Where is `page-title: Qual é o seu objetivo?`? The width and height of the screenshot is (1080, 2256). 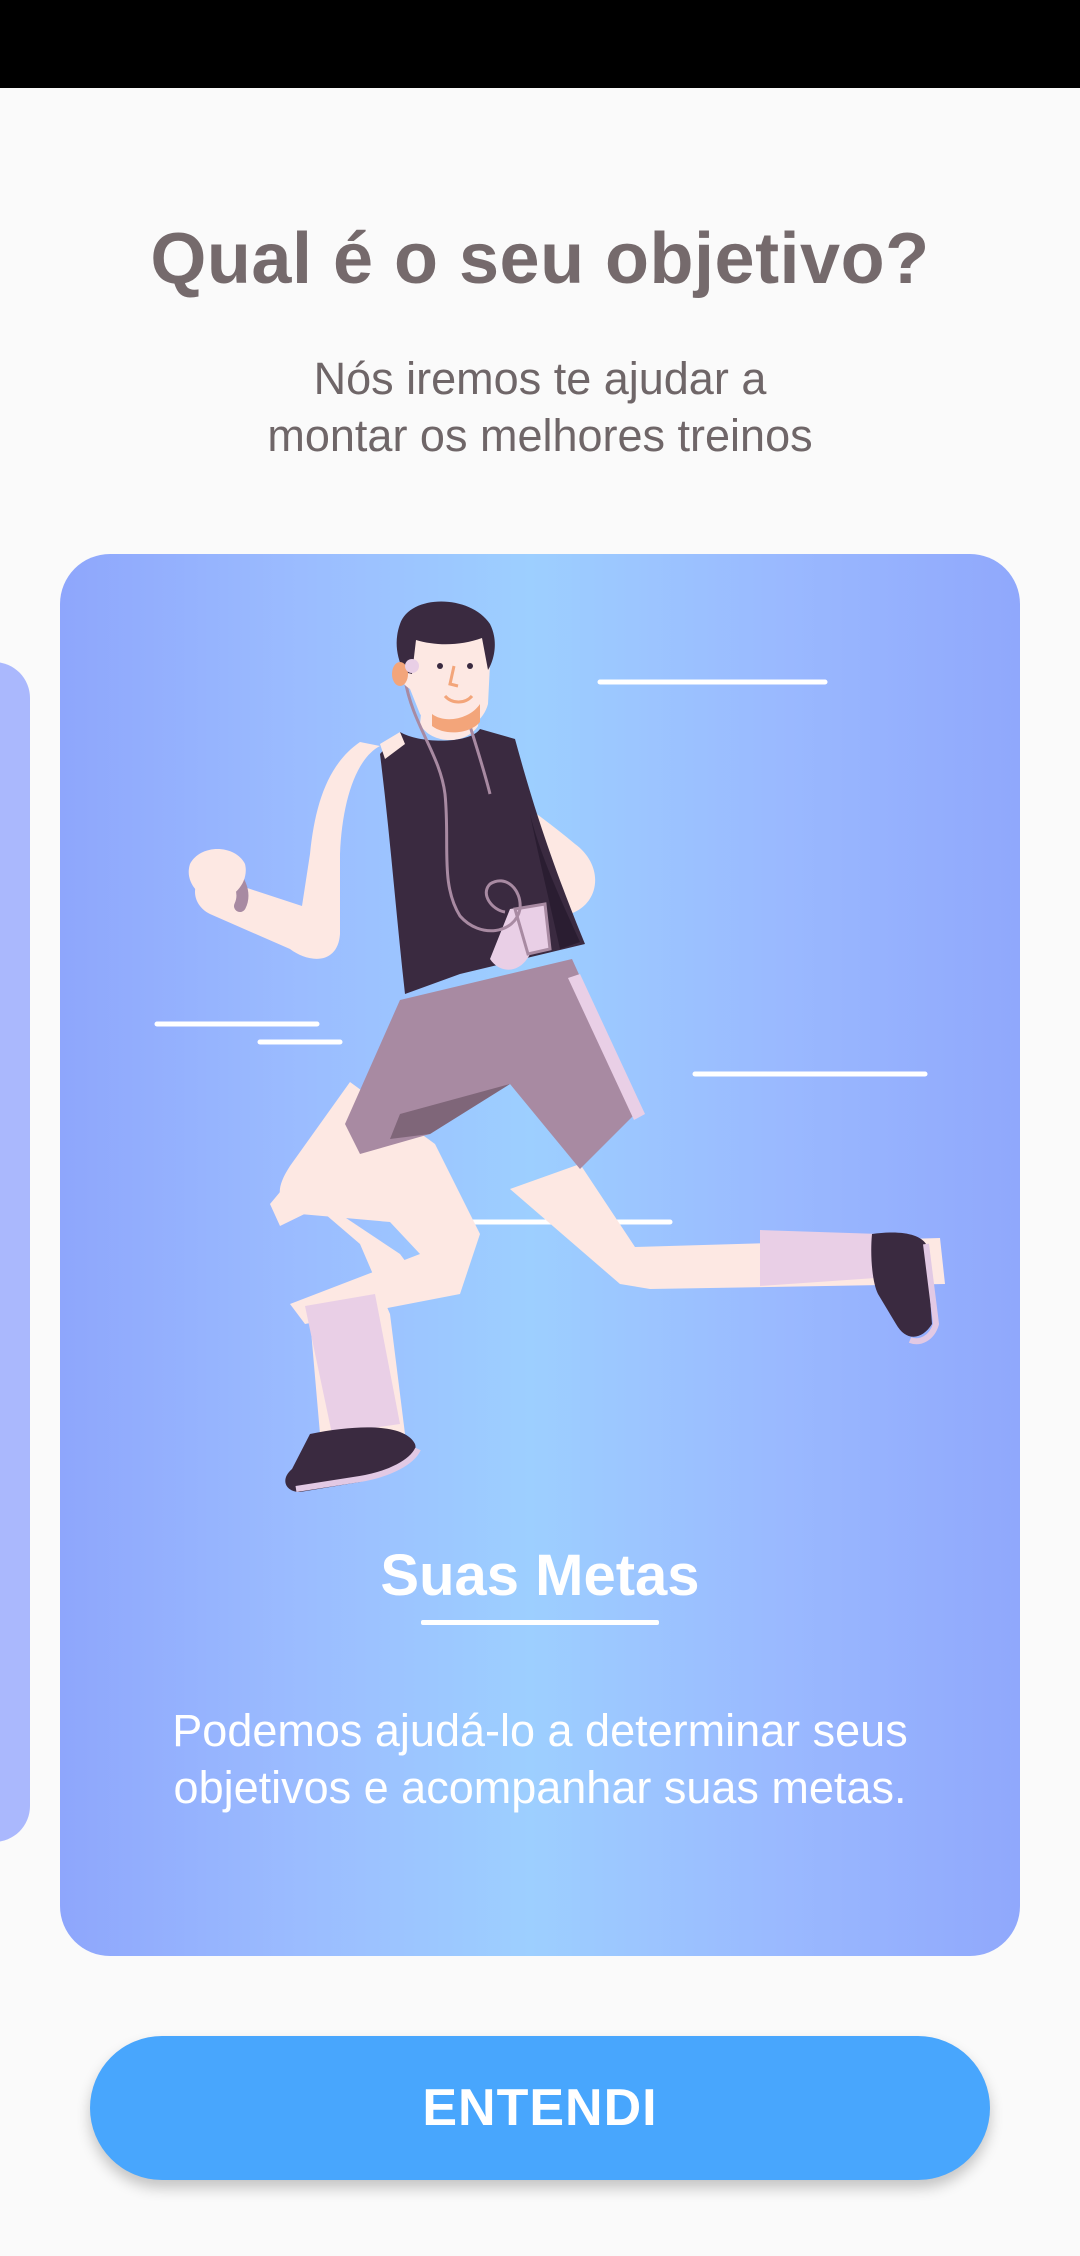 page-title: Qual é o seu objetivo? is located at coordinates (540, 259).